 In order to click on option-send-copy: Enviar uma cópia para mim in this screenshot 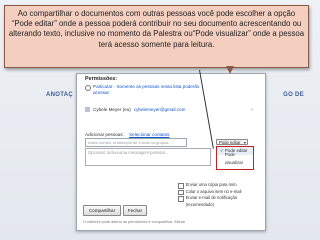, I will do `click(213, 185)`.